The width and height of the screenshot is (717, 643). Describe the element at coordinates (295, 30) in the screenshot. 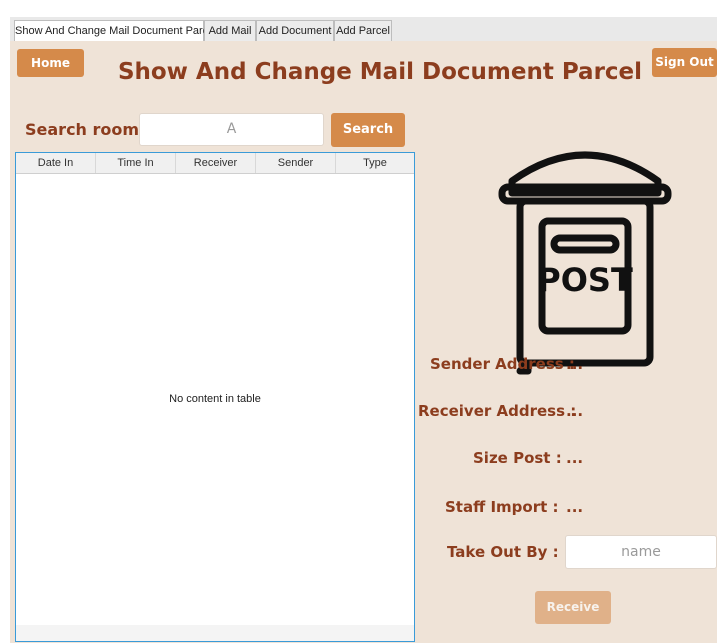

I see `tab-add-document: Add Document` at that location.